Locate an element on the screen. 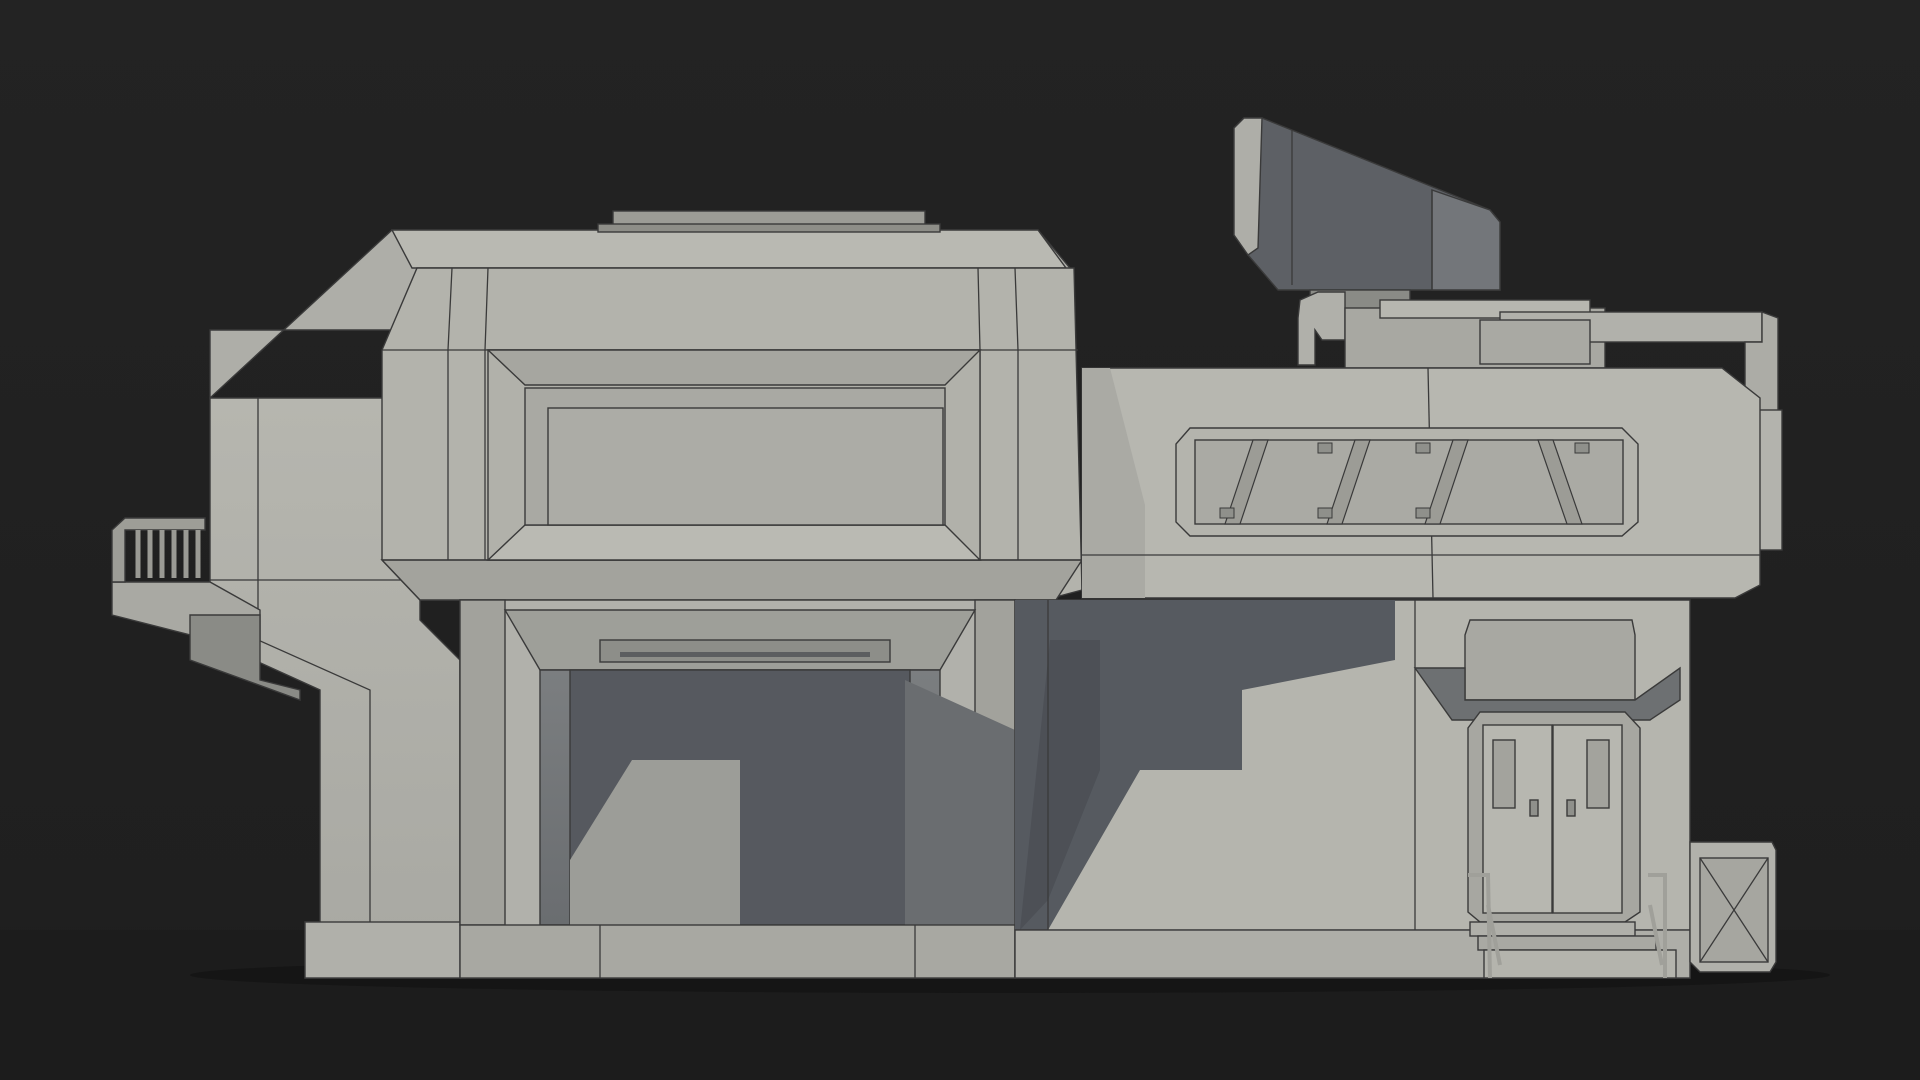 The width and height of the screenshot is (1920, 1080). roof-pipe-block is located at coordinates (1535, 342).